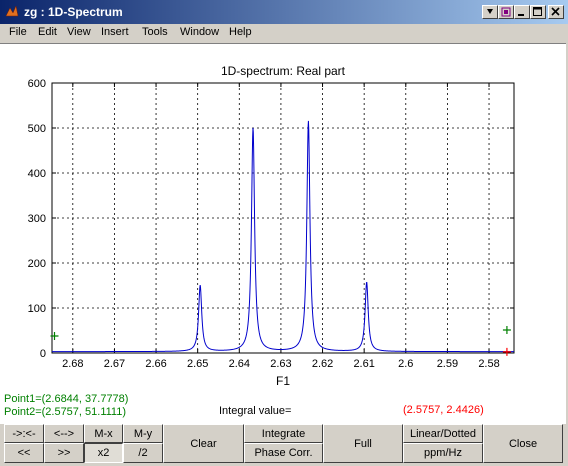 This screenshot has width=568, height=466. Describe the element at coordinates (37, 84) in the screenshot. I see `y-tick-label: 600` at that location.